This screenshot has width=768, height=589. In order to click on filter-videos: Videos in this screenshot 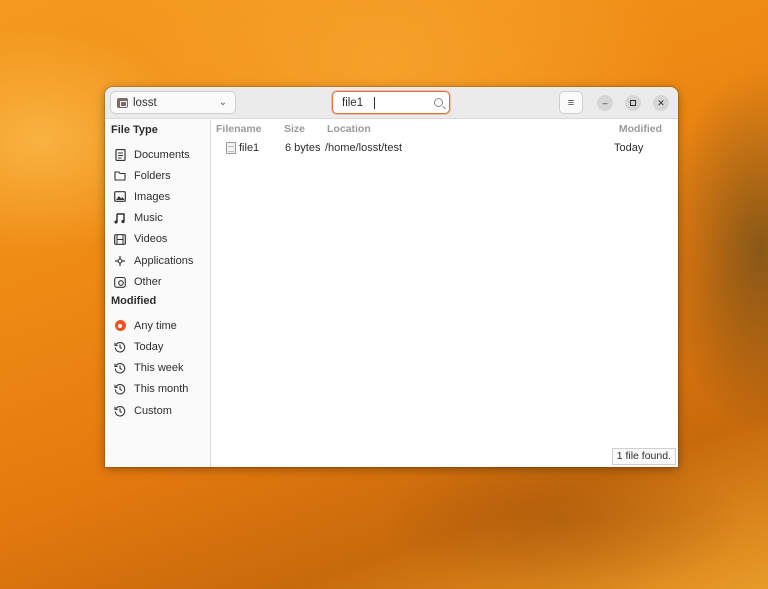, I will do `click(157, 239)`.